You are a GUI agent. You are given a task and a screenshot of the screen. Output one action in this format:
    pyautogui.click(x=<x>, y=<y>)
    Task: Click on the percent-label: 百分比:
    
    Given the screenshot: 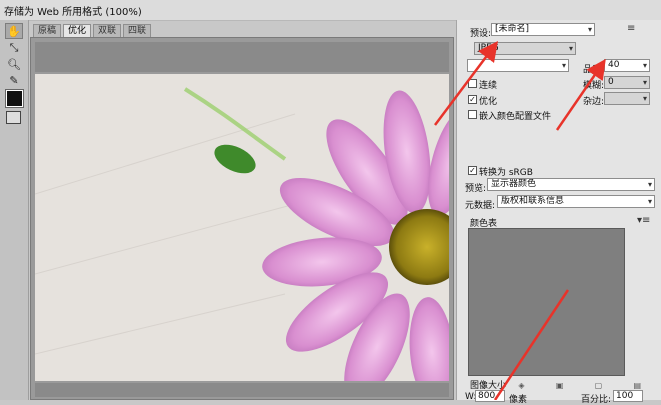 What is the action you would take?
    pyautogui.click(x=596, y=400)
    